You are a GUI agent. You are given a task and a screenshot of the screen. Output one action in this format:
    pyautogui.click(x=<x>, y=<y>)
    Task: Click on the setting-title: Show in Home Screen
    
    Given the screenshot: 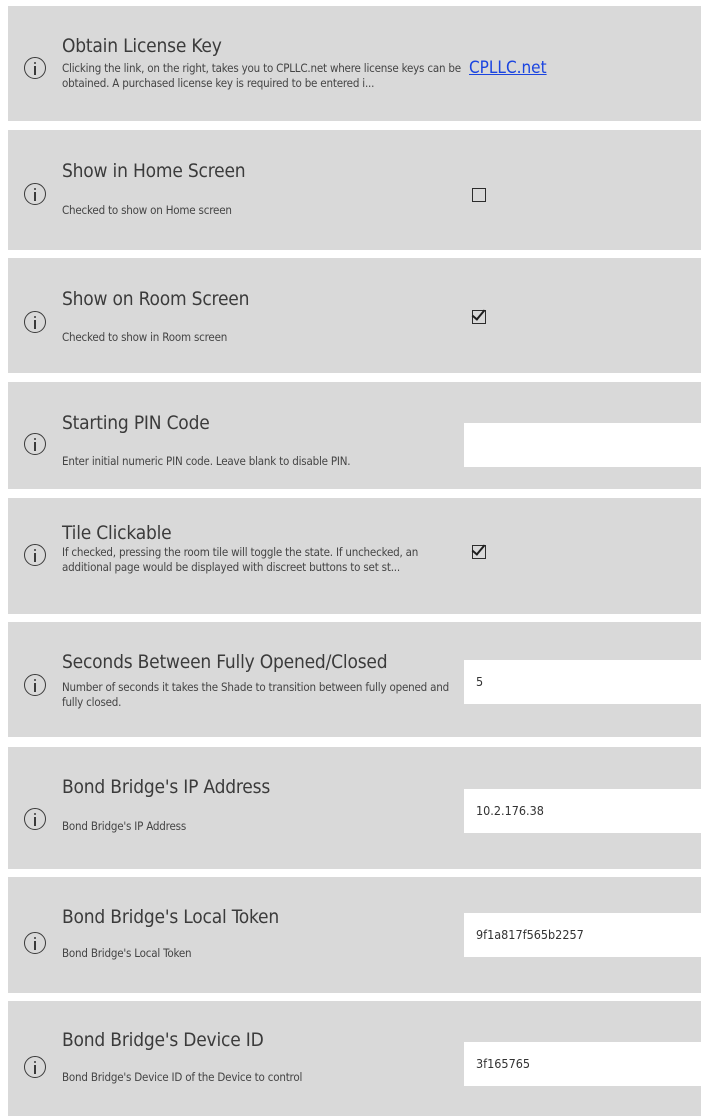 What is the action you would take?
    pyautogui.click(x=154, y=171)
    